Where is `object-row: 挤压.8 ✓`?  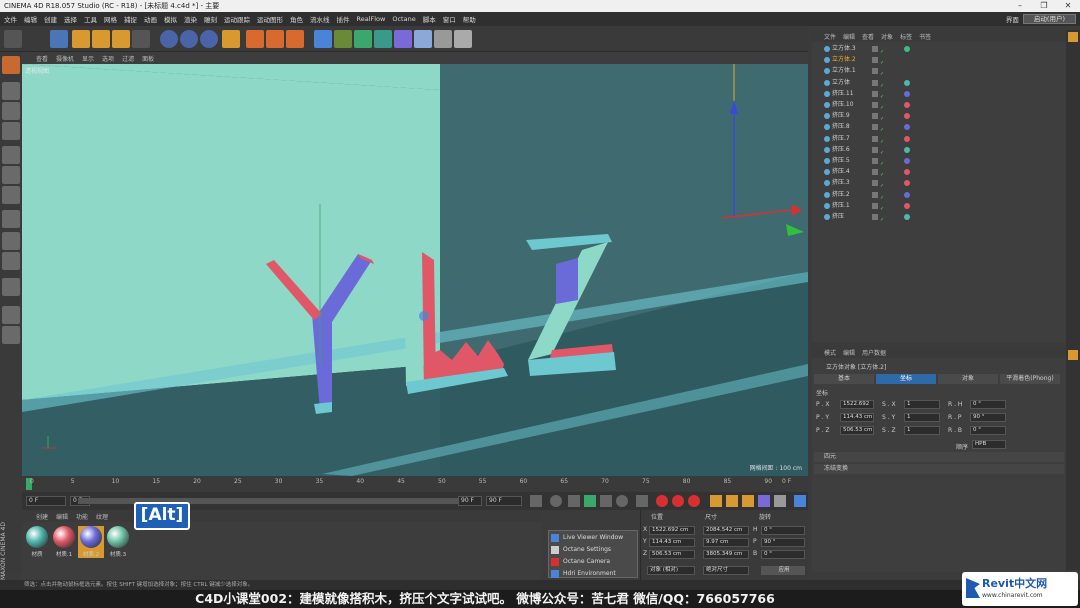
object-row: 挤压.8 ✓ is located at coordinates (945, 127).